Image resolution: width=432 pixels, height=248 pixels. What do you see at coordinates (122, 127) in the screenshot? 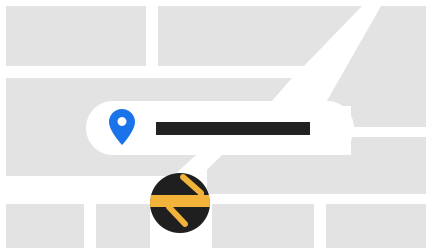
I see `location-pin-icon` at bounding box center [122, 127].